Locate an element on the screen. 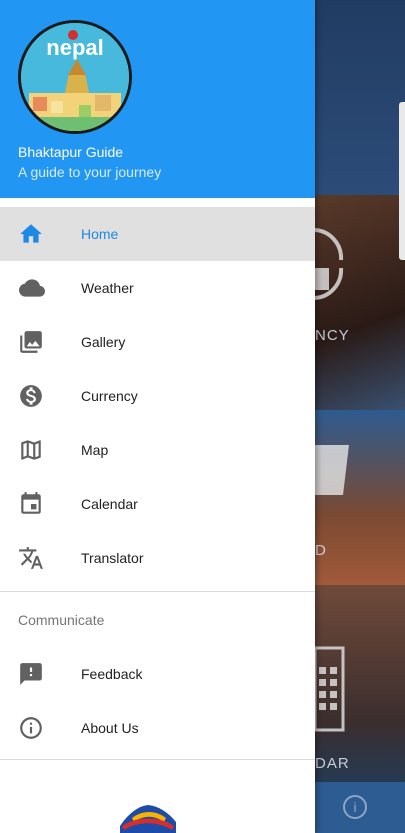 The height and width of the screenshot is (833, 405). calendar-grid-icon is located at coordinates (330, 689).